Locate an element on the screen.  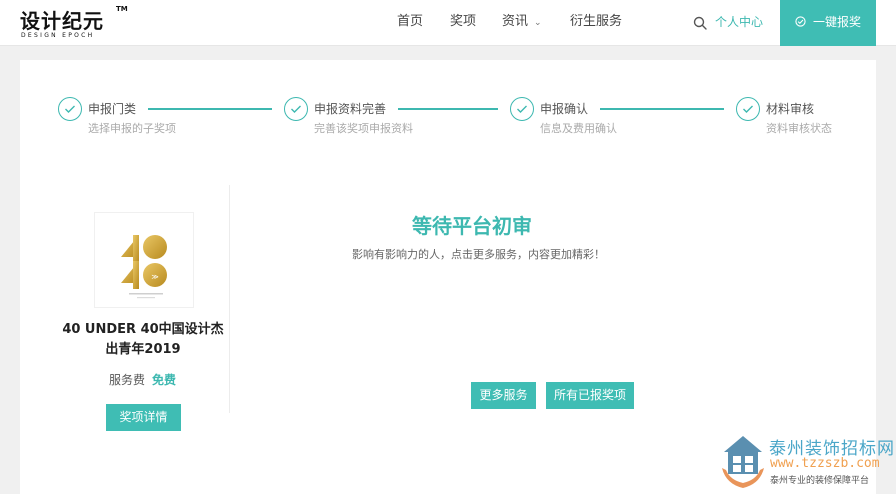
step-2-desc: 完善该奖项申报资料 is located at coordinates (363, 128).